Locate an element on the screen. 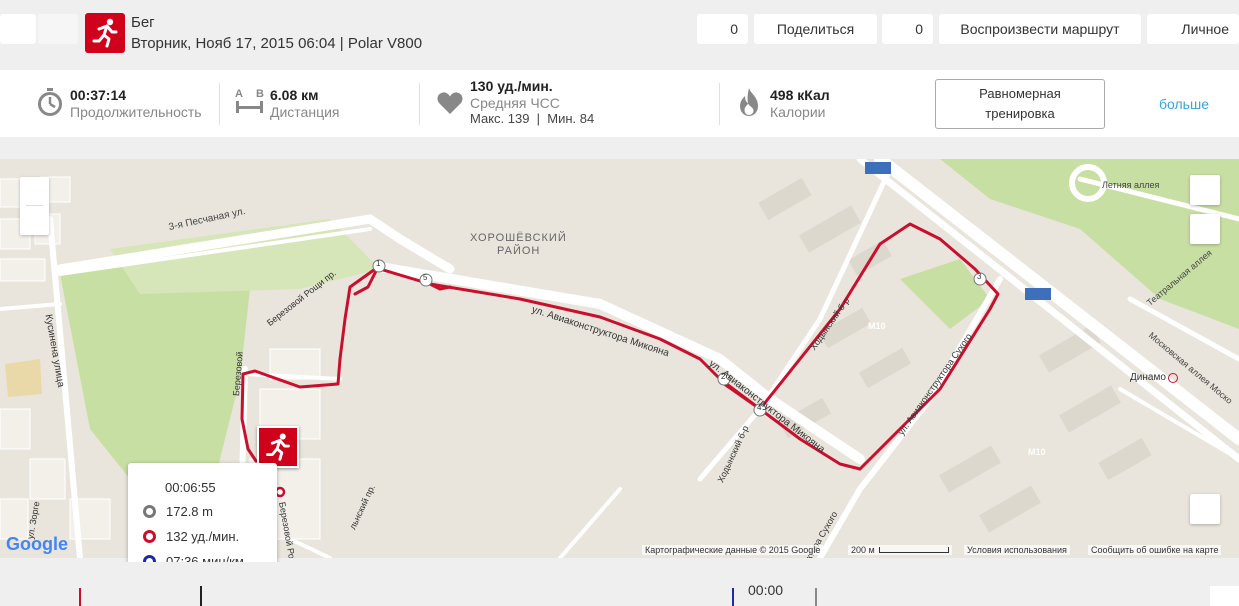  km-marker-label: 2 is located at coordinates (723, 376).